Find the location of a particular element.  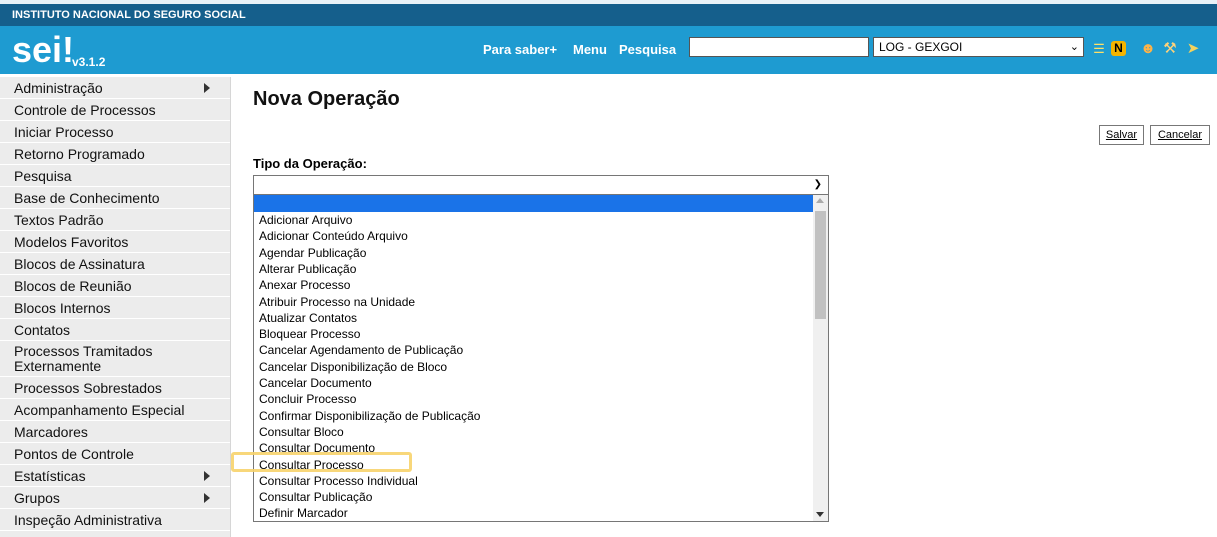

sidebar-item: Estatísticas is located at coordinates (115, 476).